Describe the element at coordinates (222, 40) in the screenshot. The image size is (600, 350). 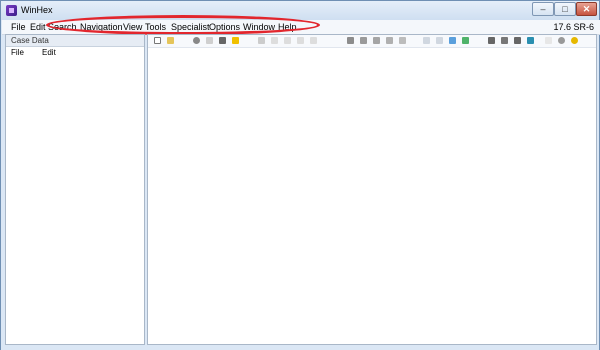
I see `print-icon` at that location.